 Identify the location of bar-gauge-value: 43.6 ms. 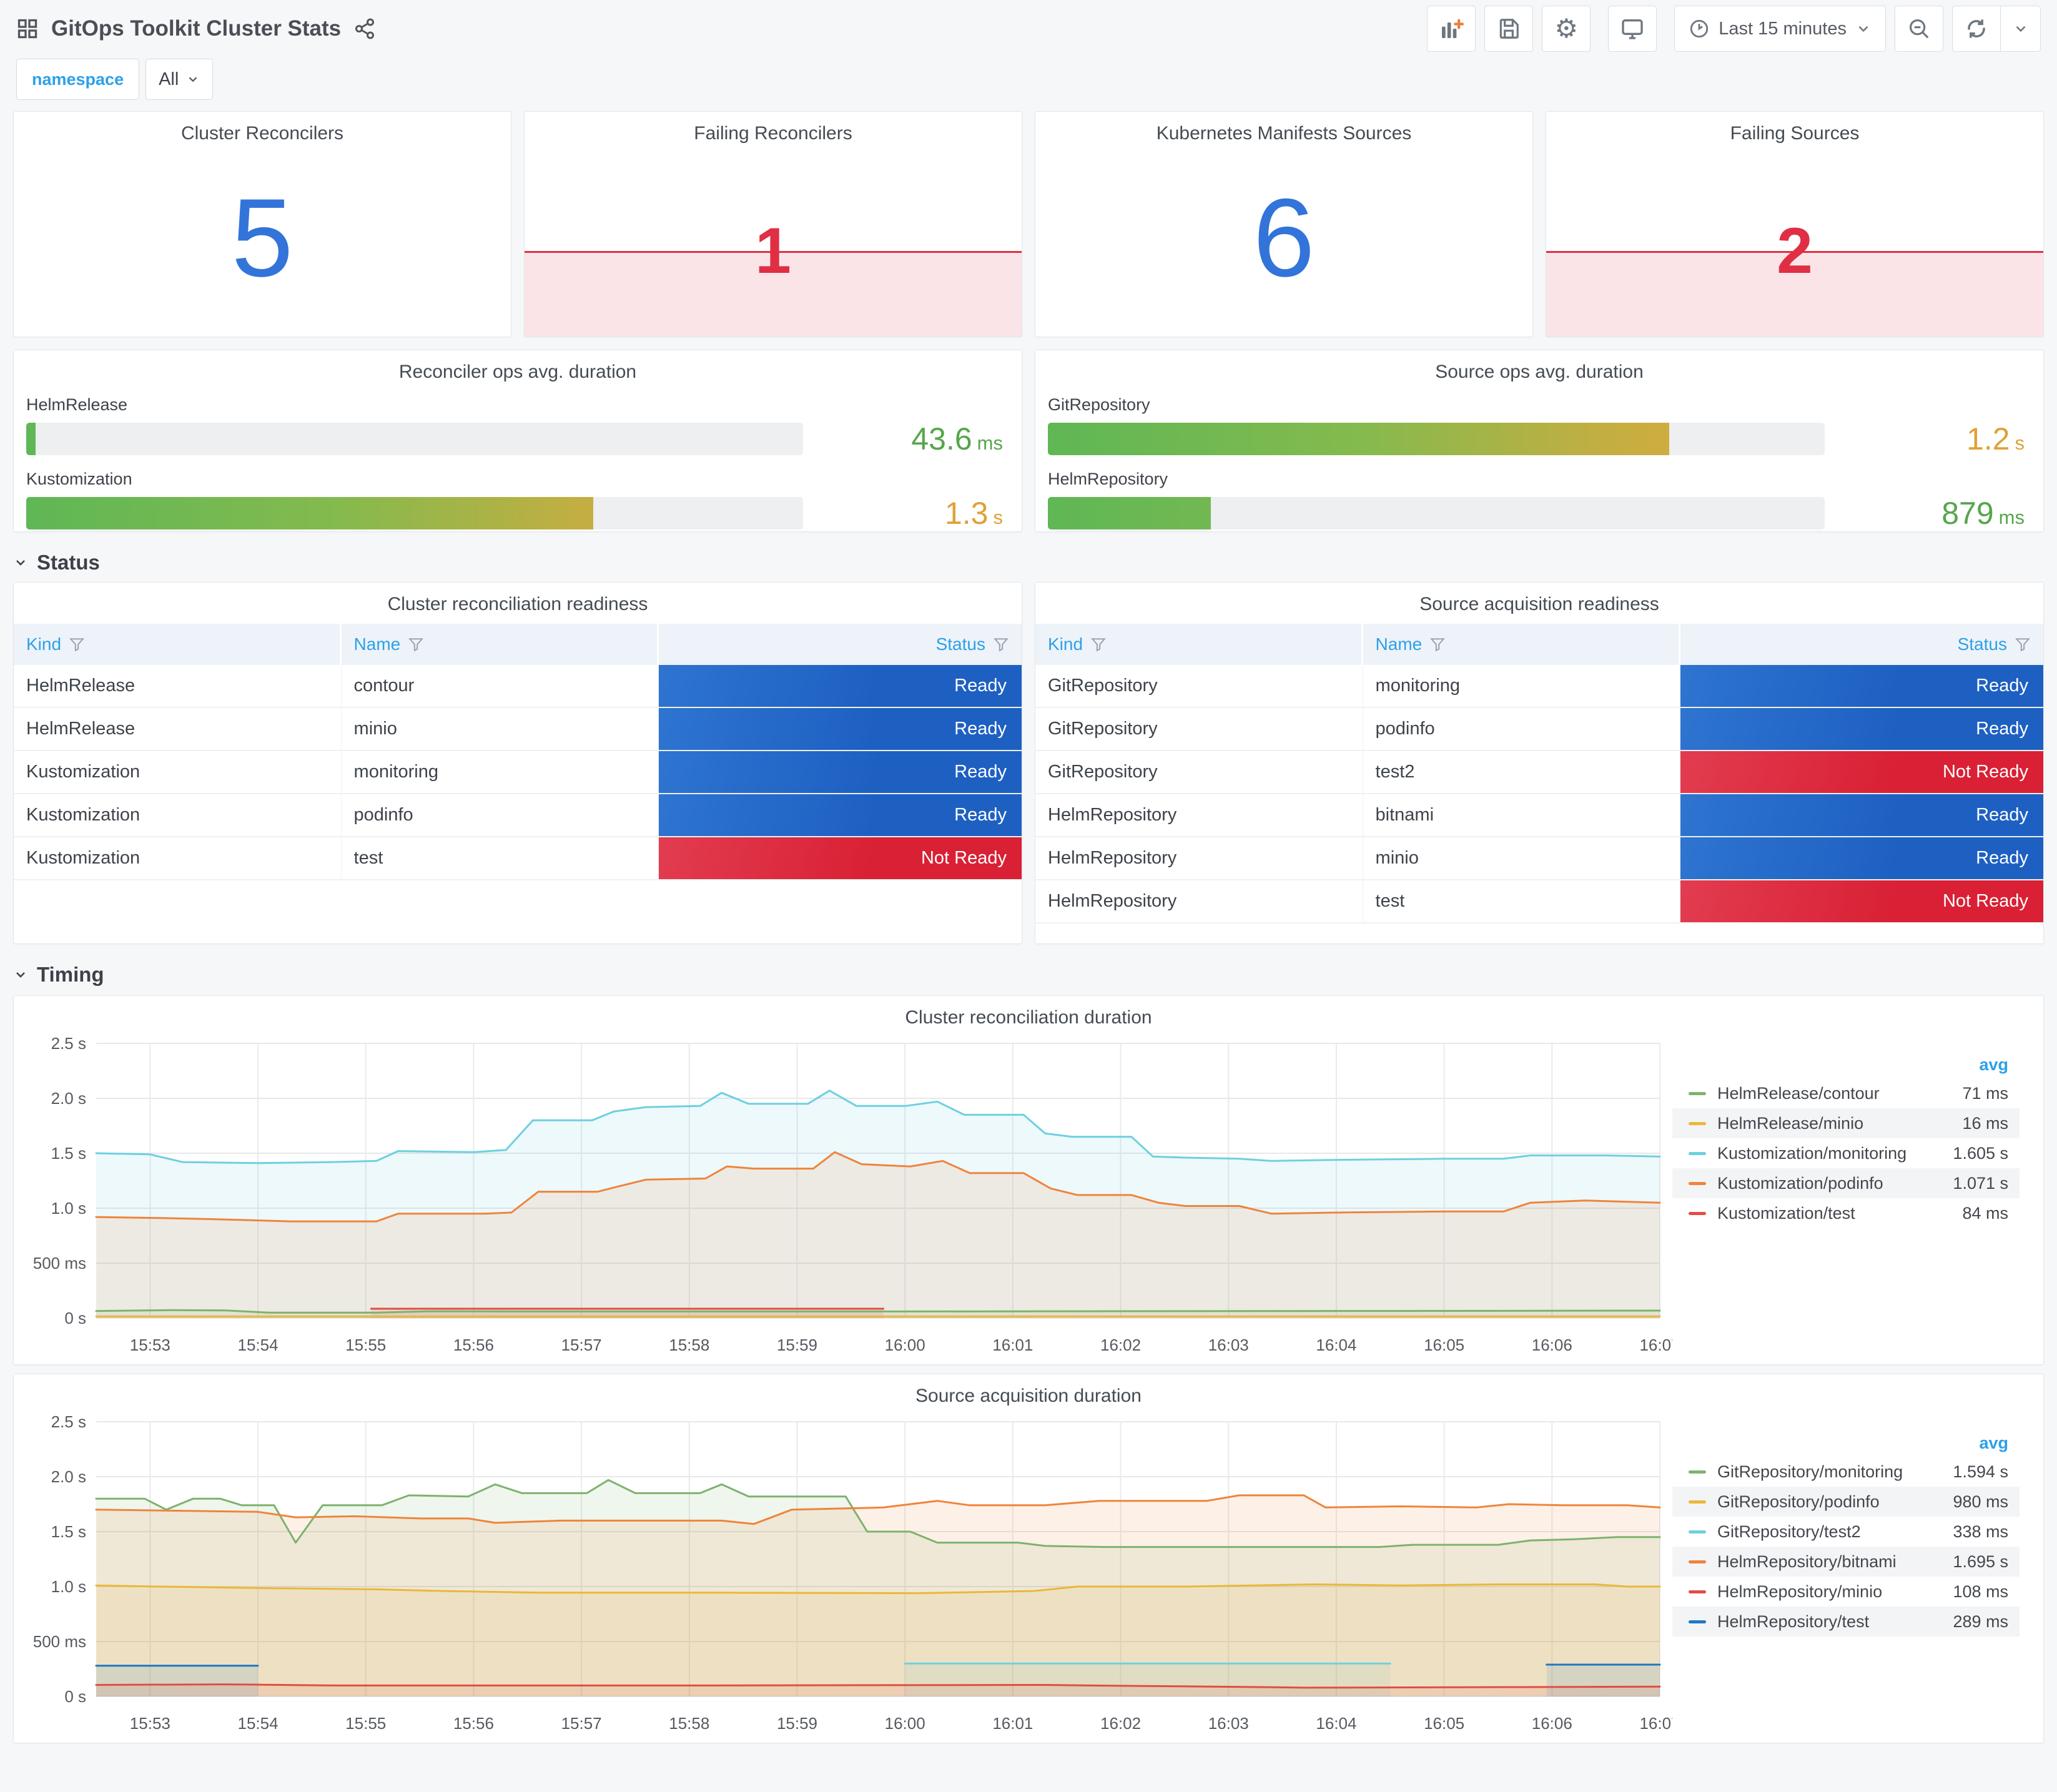
(957, 438).